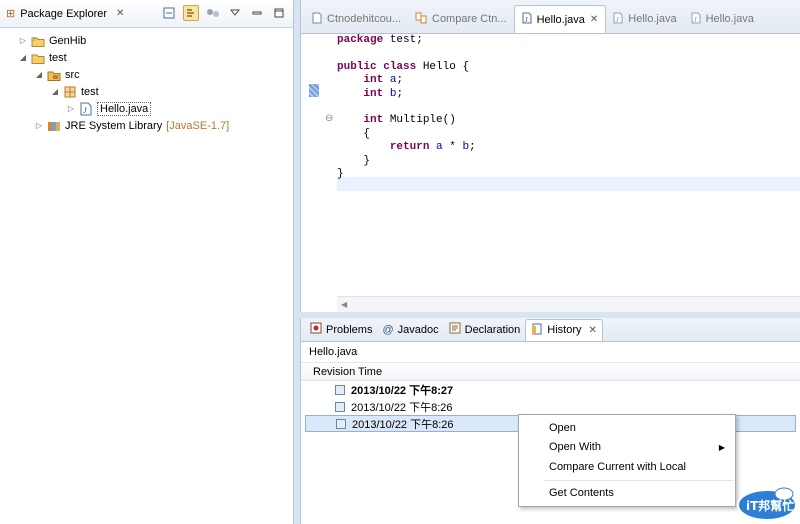 This screenshot has height=524, width=800. What do you see at coordinates (403, 424) in the screenshot?
I see `revision-time: 2013/10/22 下午8:26` at bounding box center [403, 424].